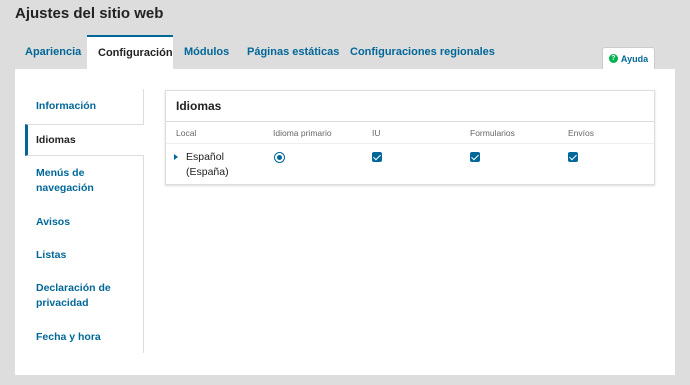 This screenshot has width=690, height=385. I want to click on forms-checkbox, so click(475, 157).